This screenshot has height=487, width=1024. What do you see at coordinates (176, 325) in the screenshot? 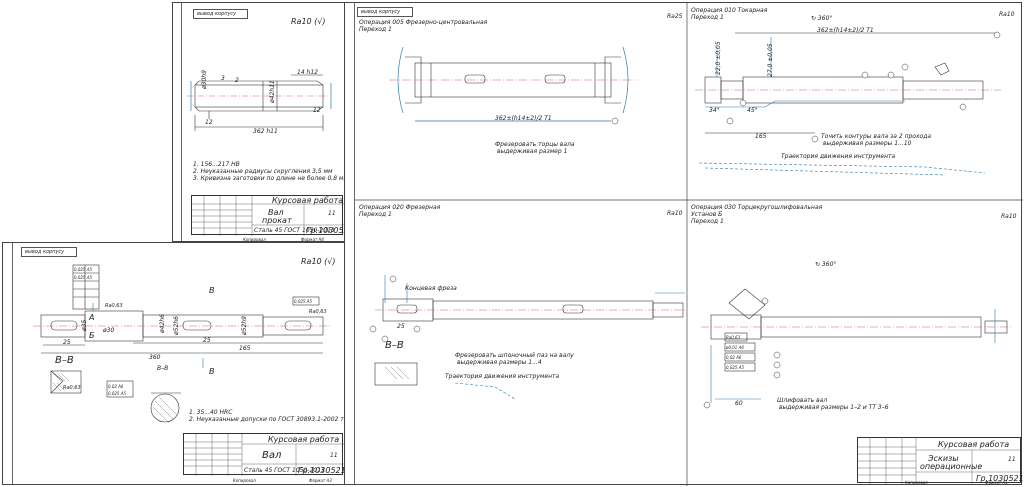
I see `dim-label: ø52h6` at bounding box center [176, 325].